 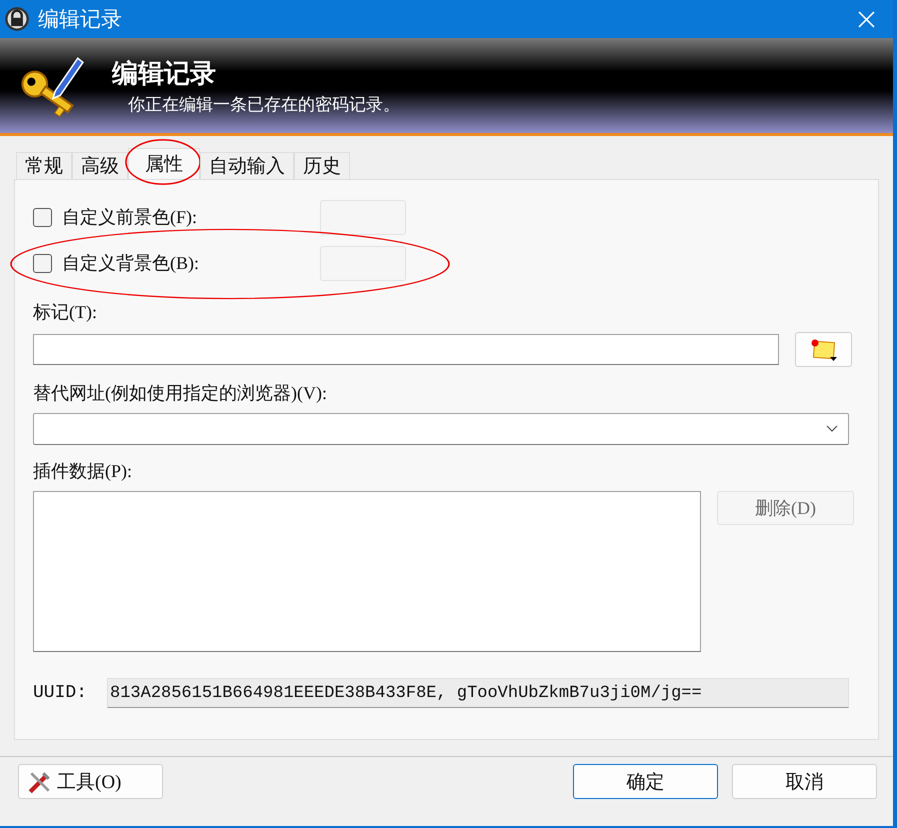 I want to click on uuid-field: 813A2856151B664981EEEDE38B433F8E, gTooVhUbZkmB7u3ji0M/jg==, so click(x=478, y=693).